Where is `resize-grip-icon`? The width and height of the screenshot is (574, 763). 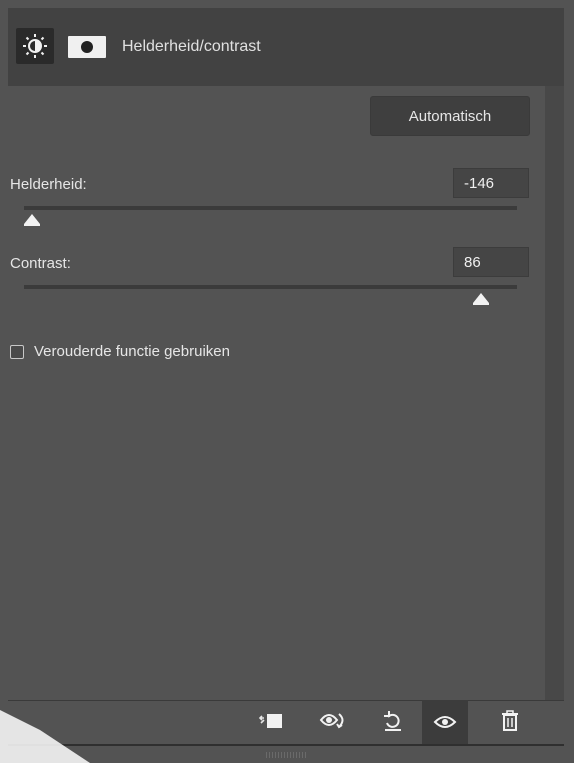
resize-grip-icon is located at coordinates (287, 755).